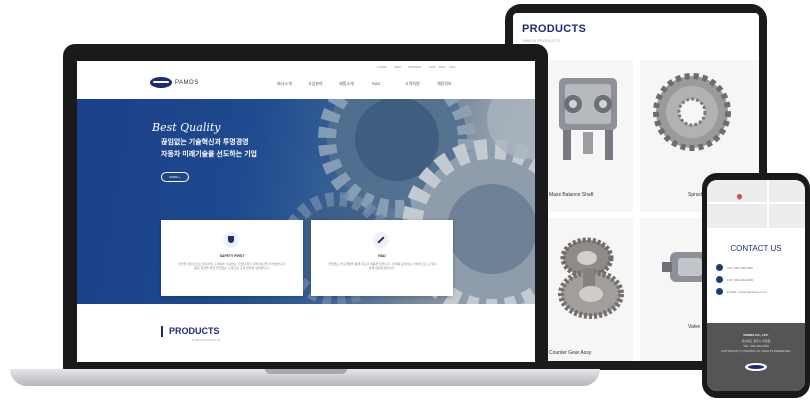 The image size is (810, 405). I want to click on products-heading-bar, so click(162, 331).